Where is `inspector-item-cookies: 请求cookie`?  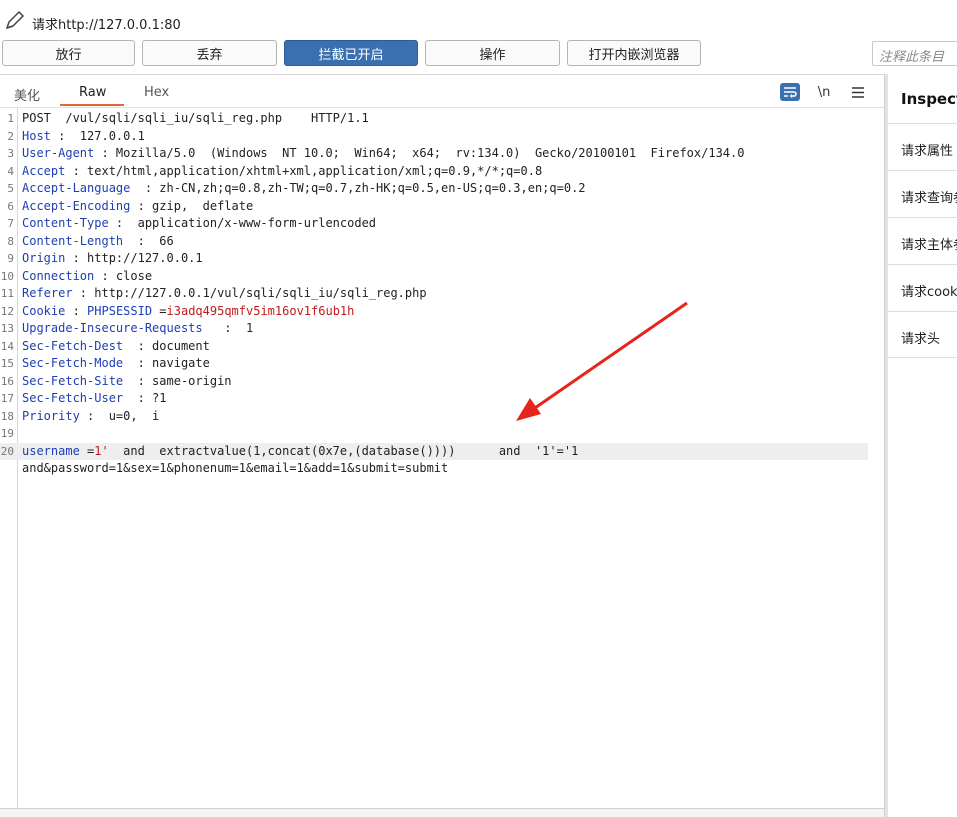 inspector-item-cookies: 请求cookie is located at coordinates (922, 287).